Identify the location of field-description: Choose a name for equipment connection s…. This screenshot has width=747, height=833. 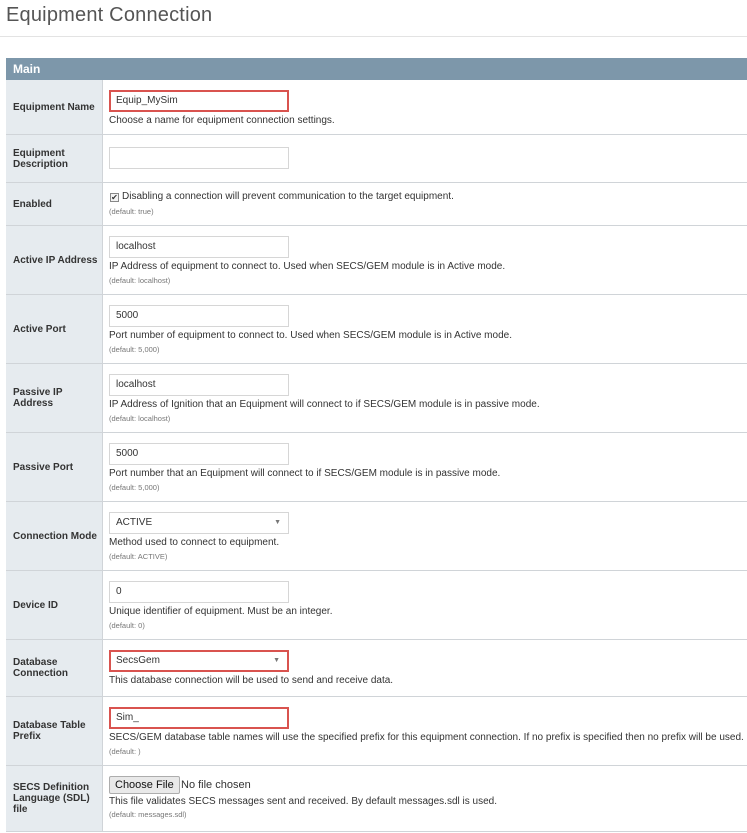
(222, 120).